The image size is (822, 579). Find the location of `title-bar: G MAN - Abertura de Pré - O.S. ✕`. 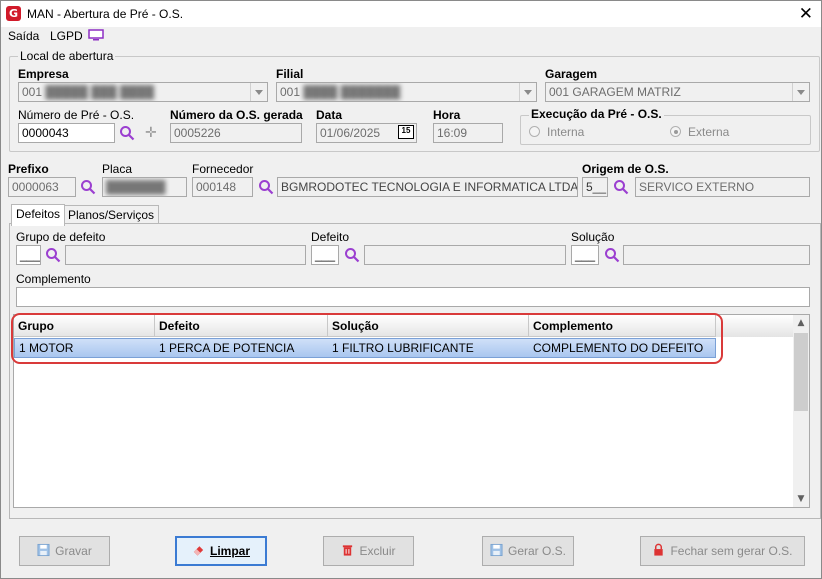

title-bar: G MAN - Abertura de Pré - O.S. ✕ is located at coordinates (411, 14).